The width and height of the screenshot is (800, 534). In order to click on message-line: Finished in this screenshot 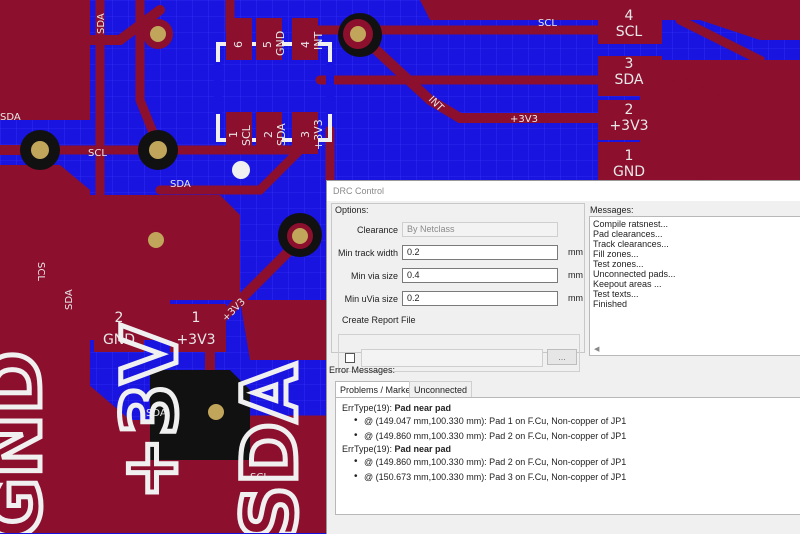, I will do `click(610, 304)`.